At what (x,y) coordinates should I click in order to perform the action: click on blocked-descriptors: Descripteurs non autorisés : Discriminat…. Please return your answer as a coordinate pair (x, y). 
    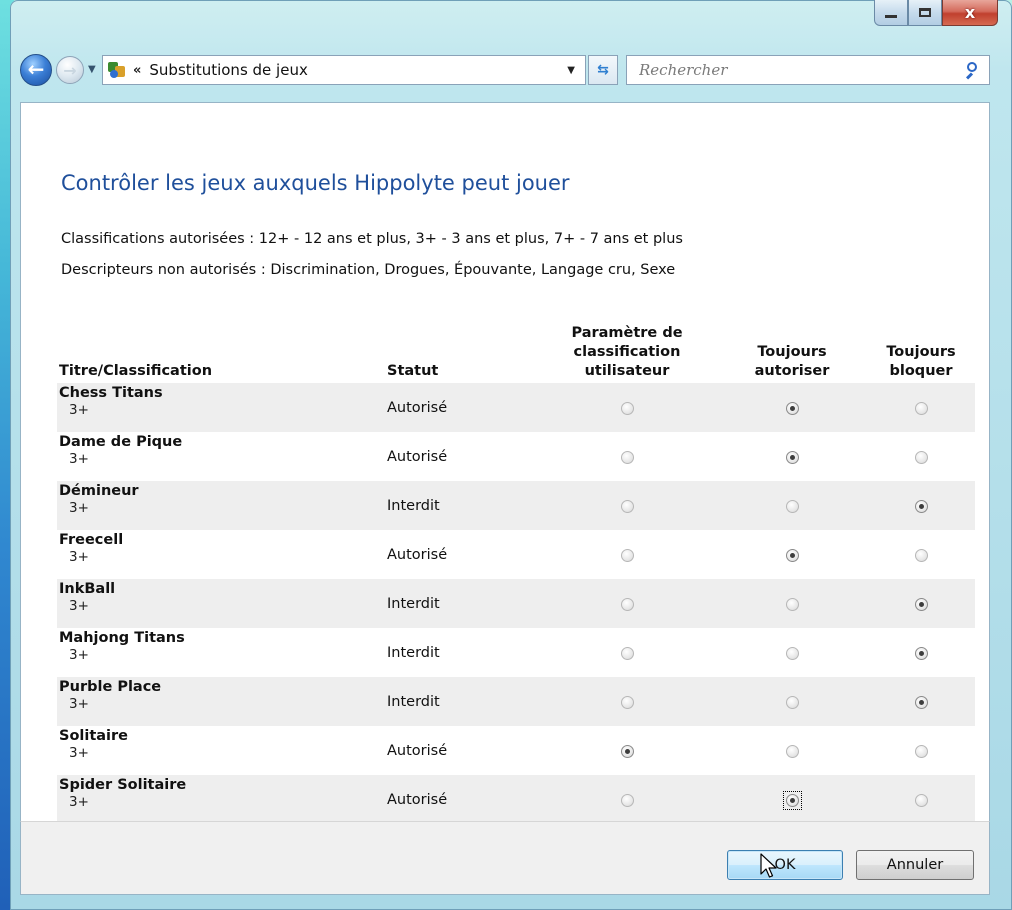
    Looking at the image, I should click on (368, 270).